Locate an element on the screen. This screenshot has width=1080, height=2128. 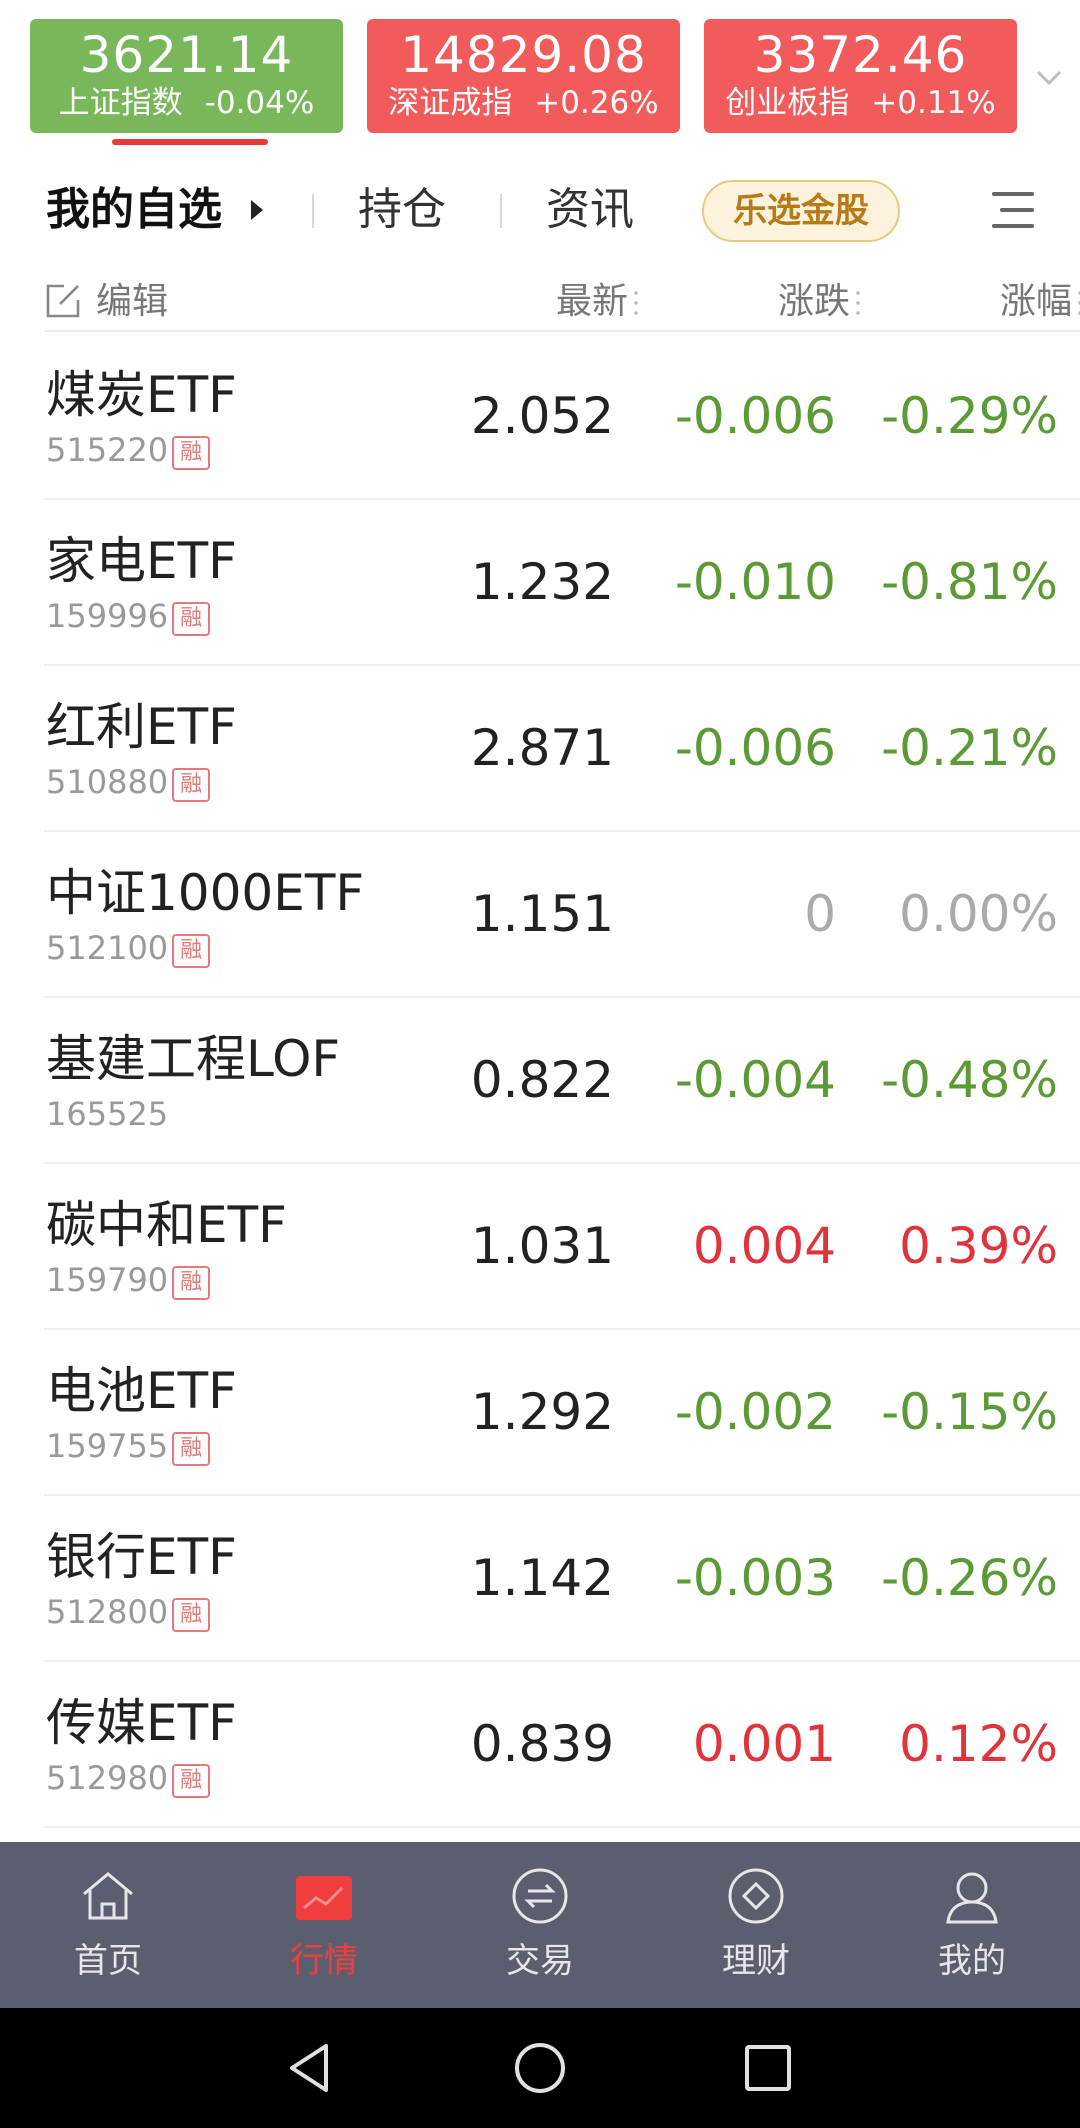
nav-label: 理财 is located at coordinates (756, 1961).